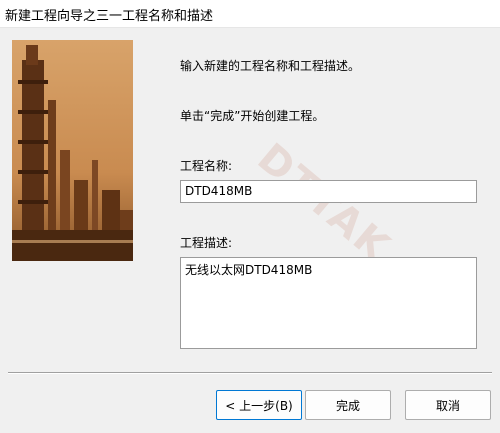  Describe the element at coordinates (348, 405) in the screenshot. I see `finish-button: 完成` at that location.